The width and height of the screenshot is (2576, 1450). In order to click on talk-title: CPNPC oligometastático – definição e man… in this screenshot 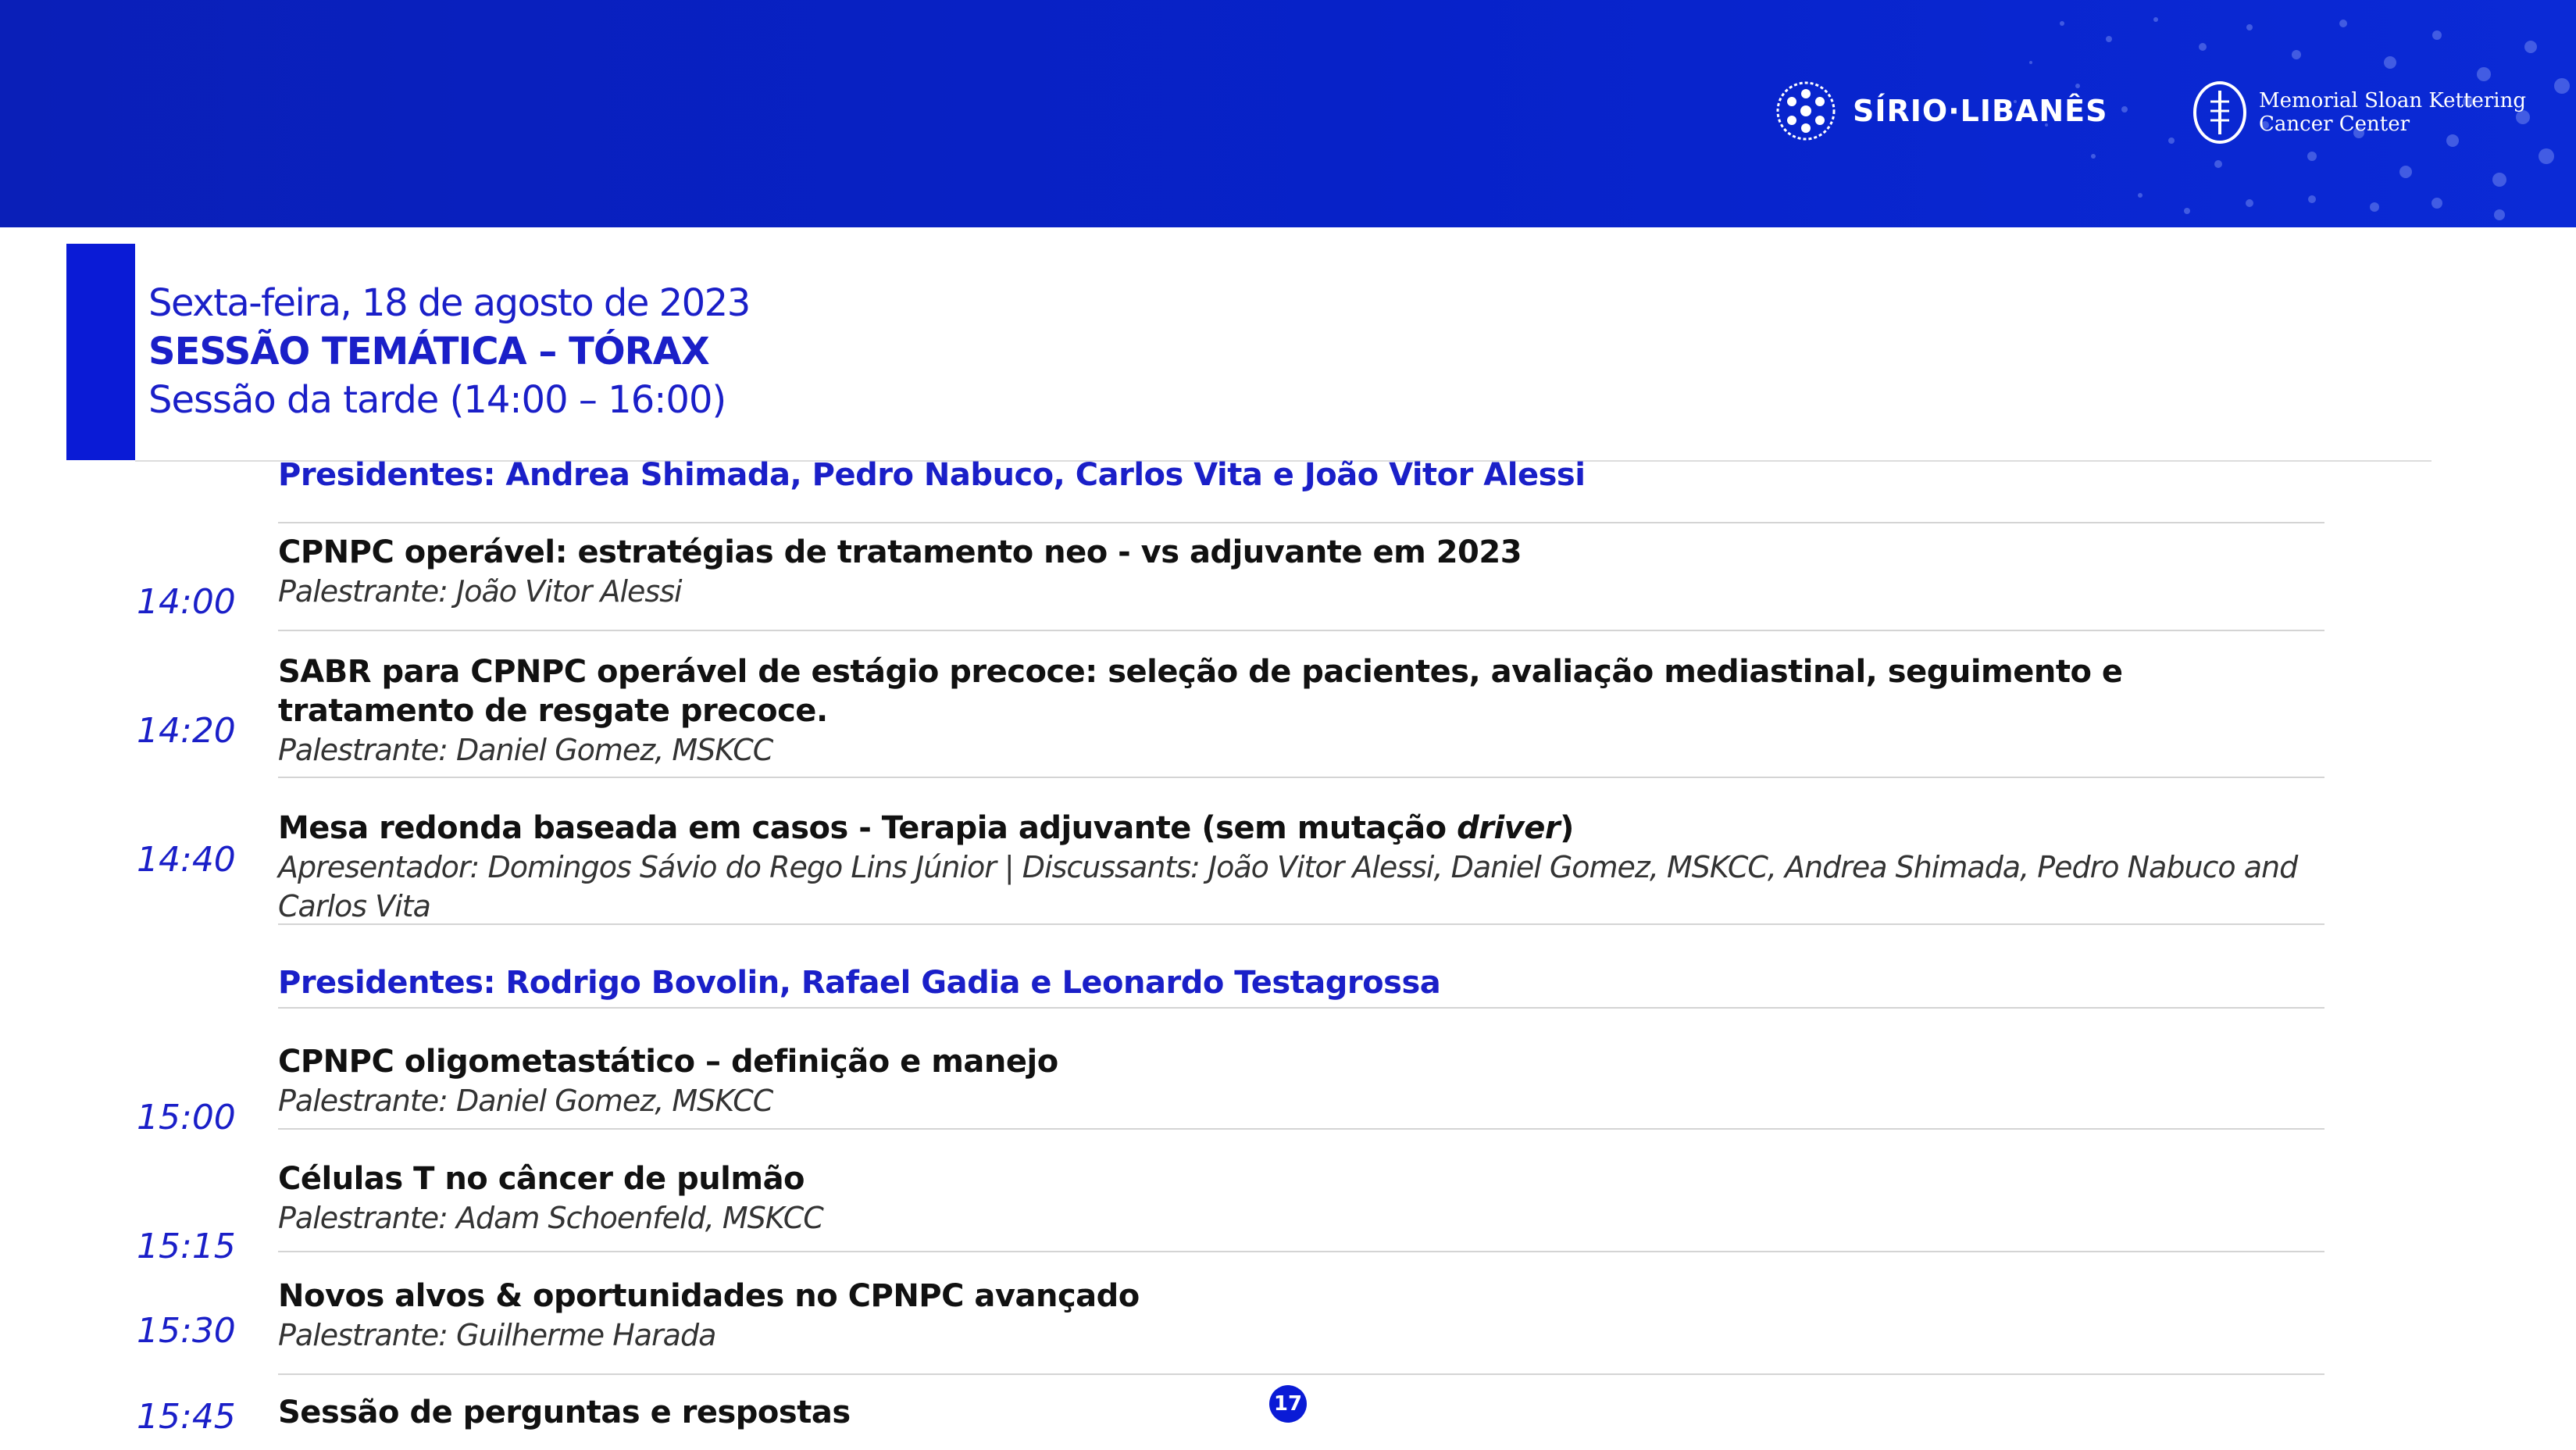, I will do `click(668, 1062)`.